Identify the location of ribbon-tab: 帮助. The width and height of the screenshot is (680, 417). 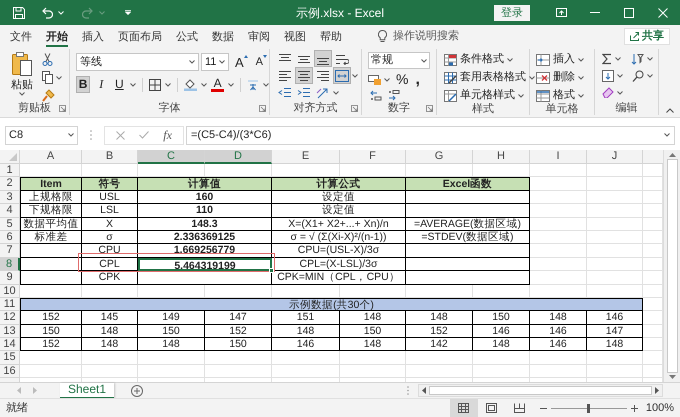
(331, 36).